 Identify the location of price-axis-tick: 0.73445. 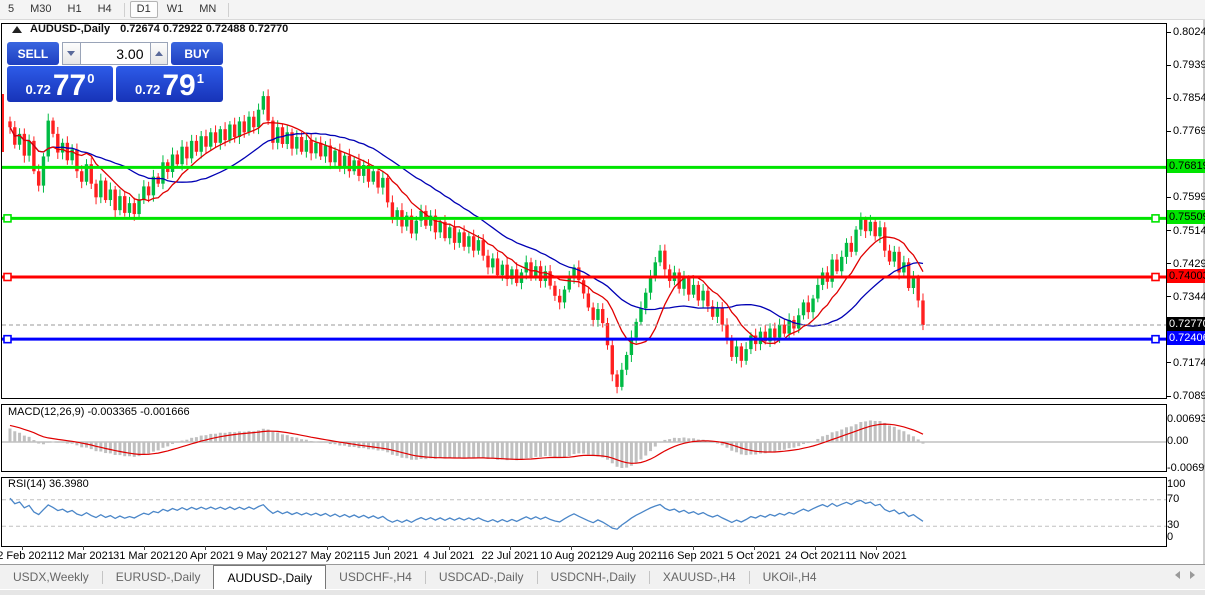
(1186, 297).